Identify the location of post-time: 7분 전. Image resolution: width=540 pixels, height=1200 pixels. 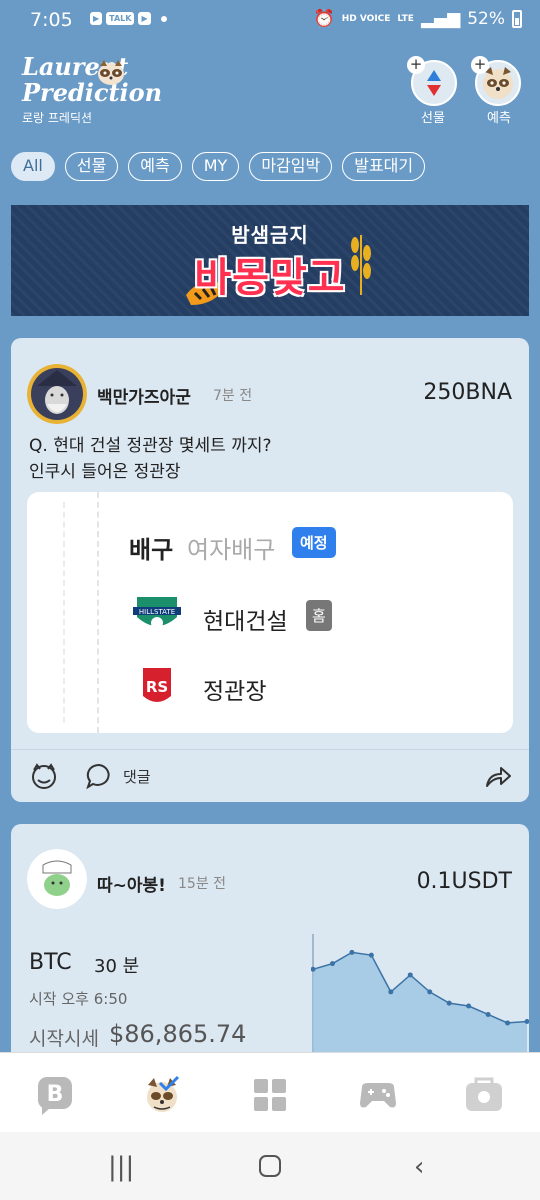
(233, 396).